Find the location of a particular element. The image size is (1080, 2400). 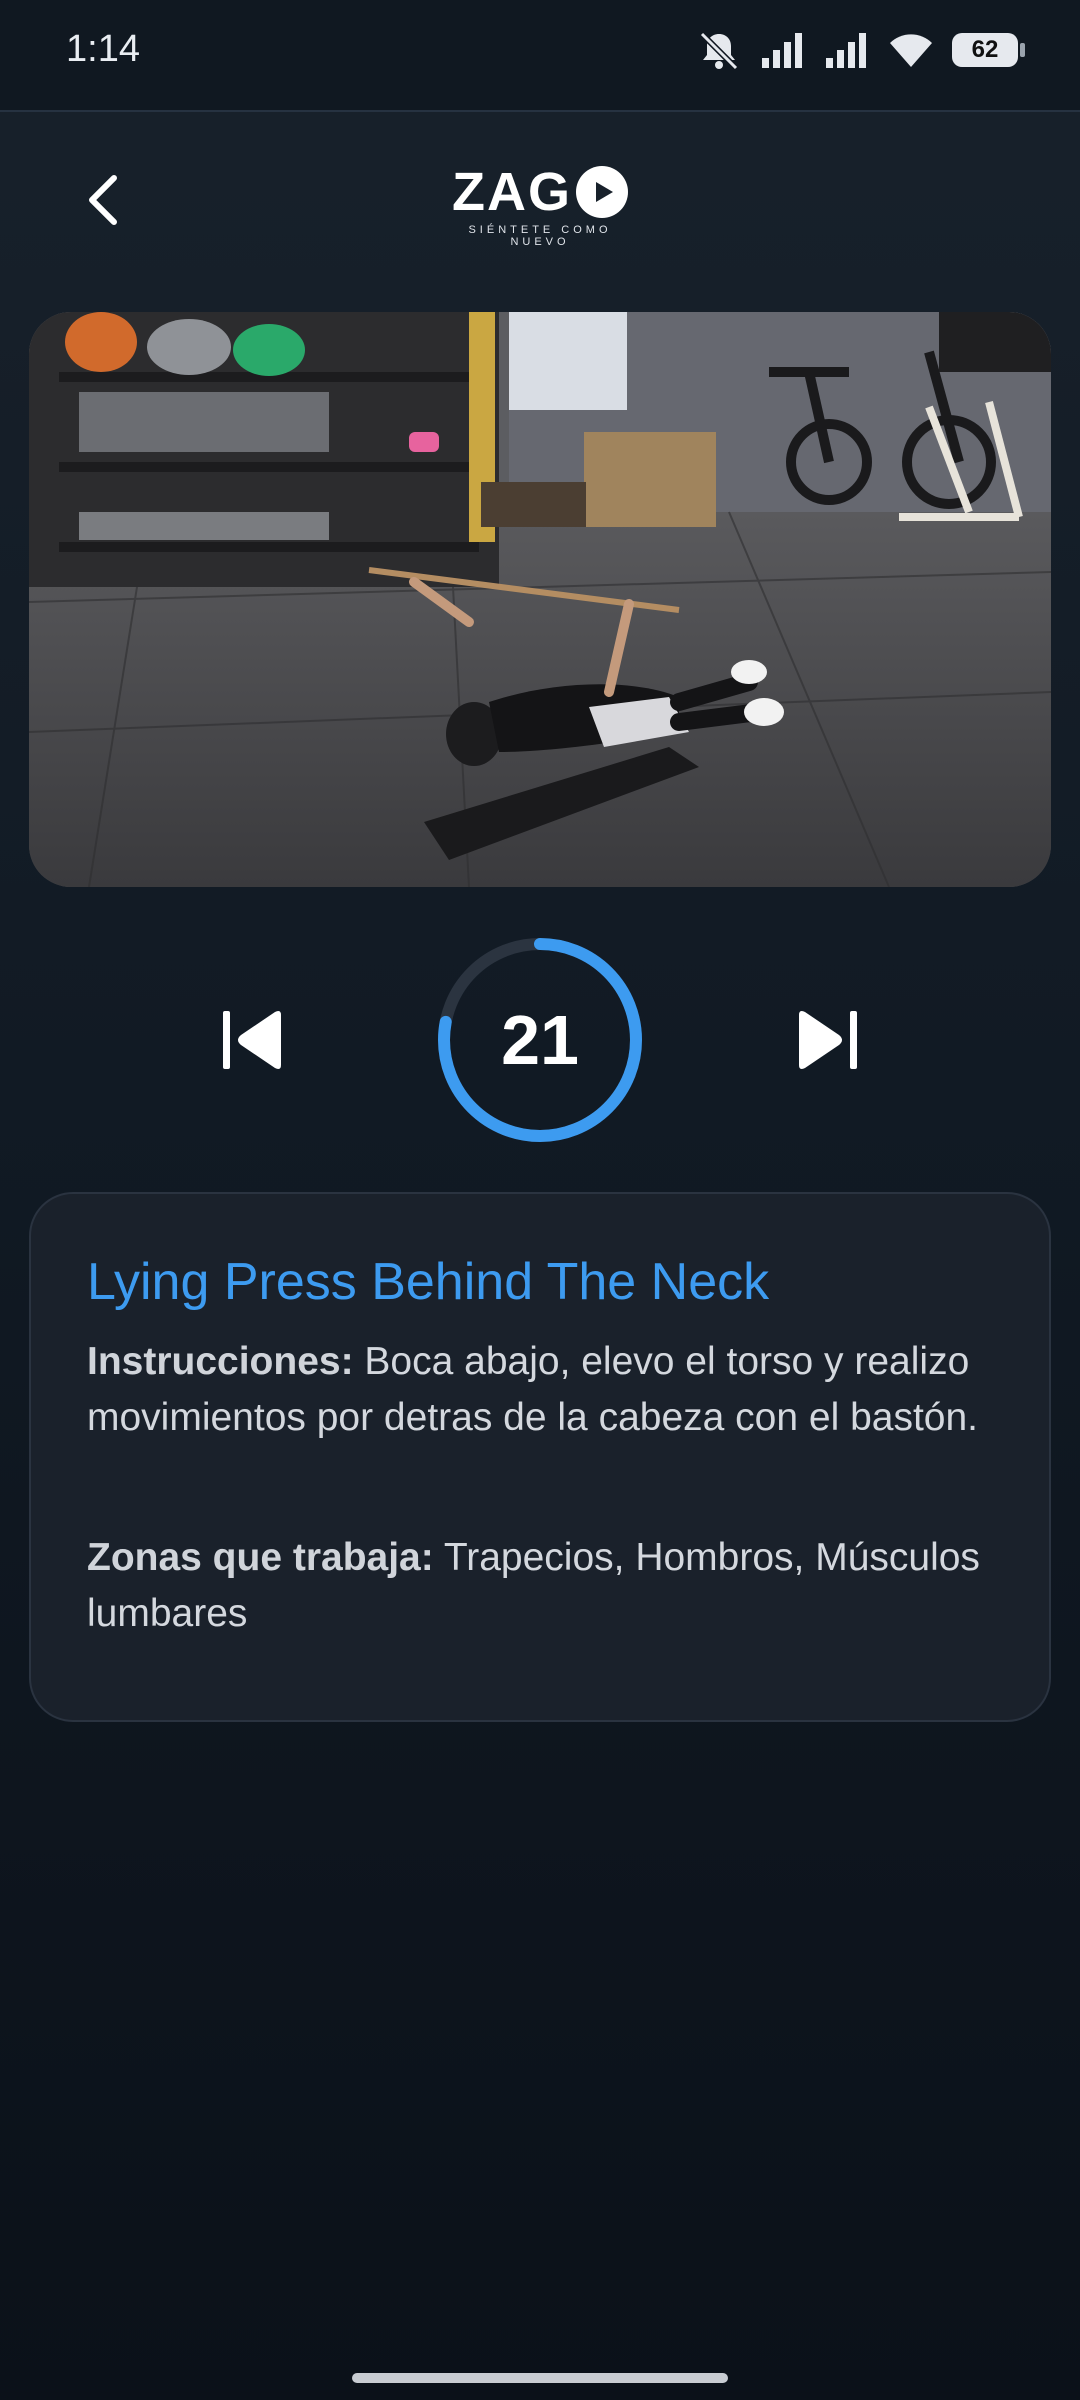

wifi-icon is located at coordinates (911, 50).